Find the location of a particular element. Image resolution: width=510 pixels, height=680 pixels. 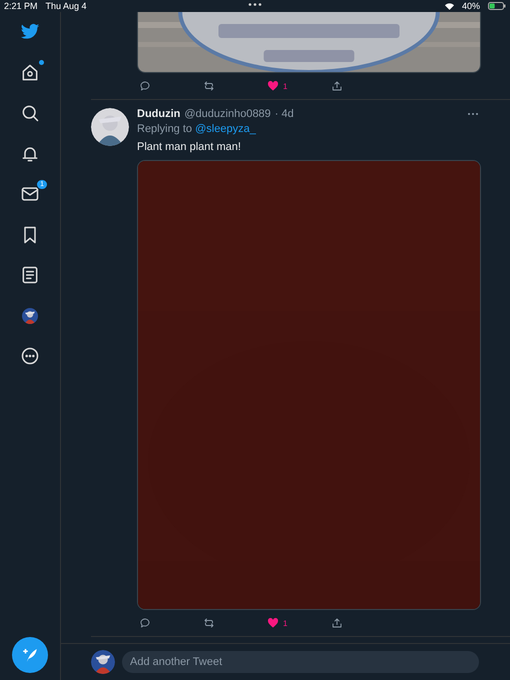

status-time: 2:21 PM is located at coordinates (21, 6).